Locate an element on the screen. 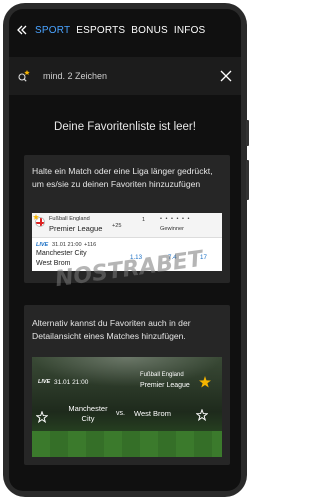 The image size is (320, 500). search-favorite-icon is located at coordinates (24, 76).